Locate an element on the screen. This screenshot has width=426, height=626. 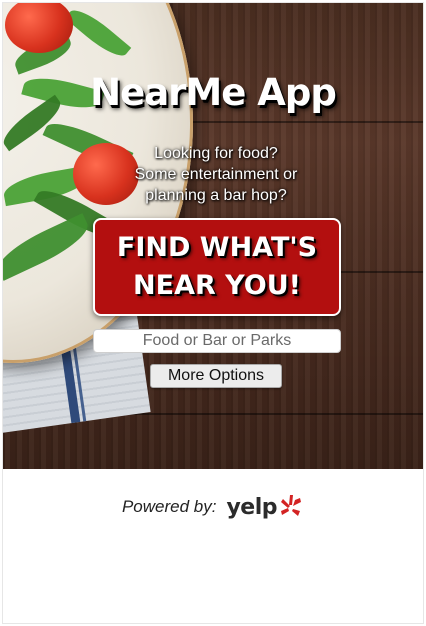
app-title: NearMe App is located at coordinates (213, 92).